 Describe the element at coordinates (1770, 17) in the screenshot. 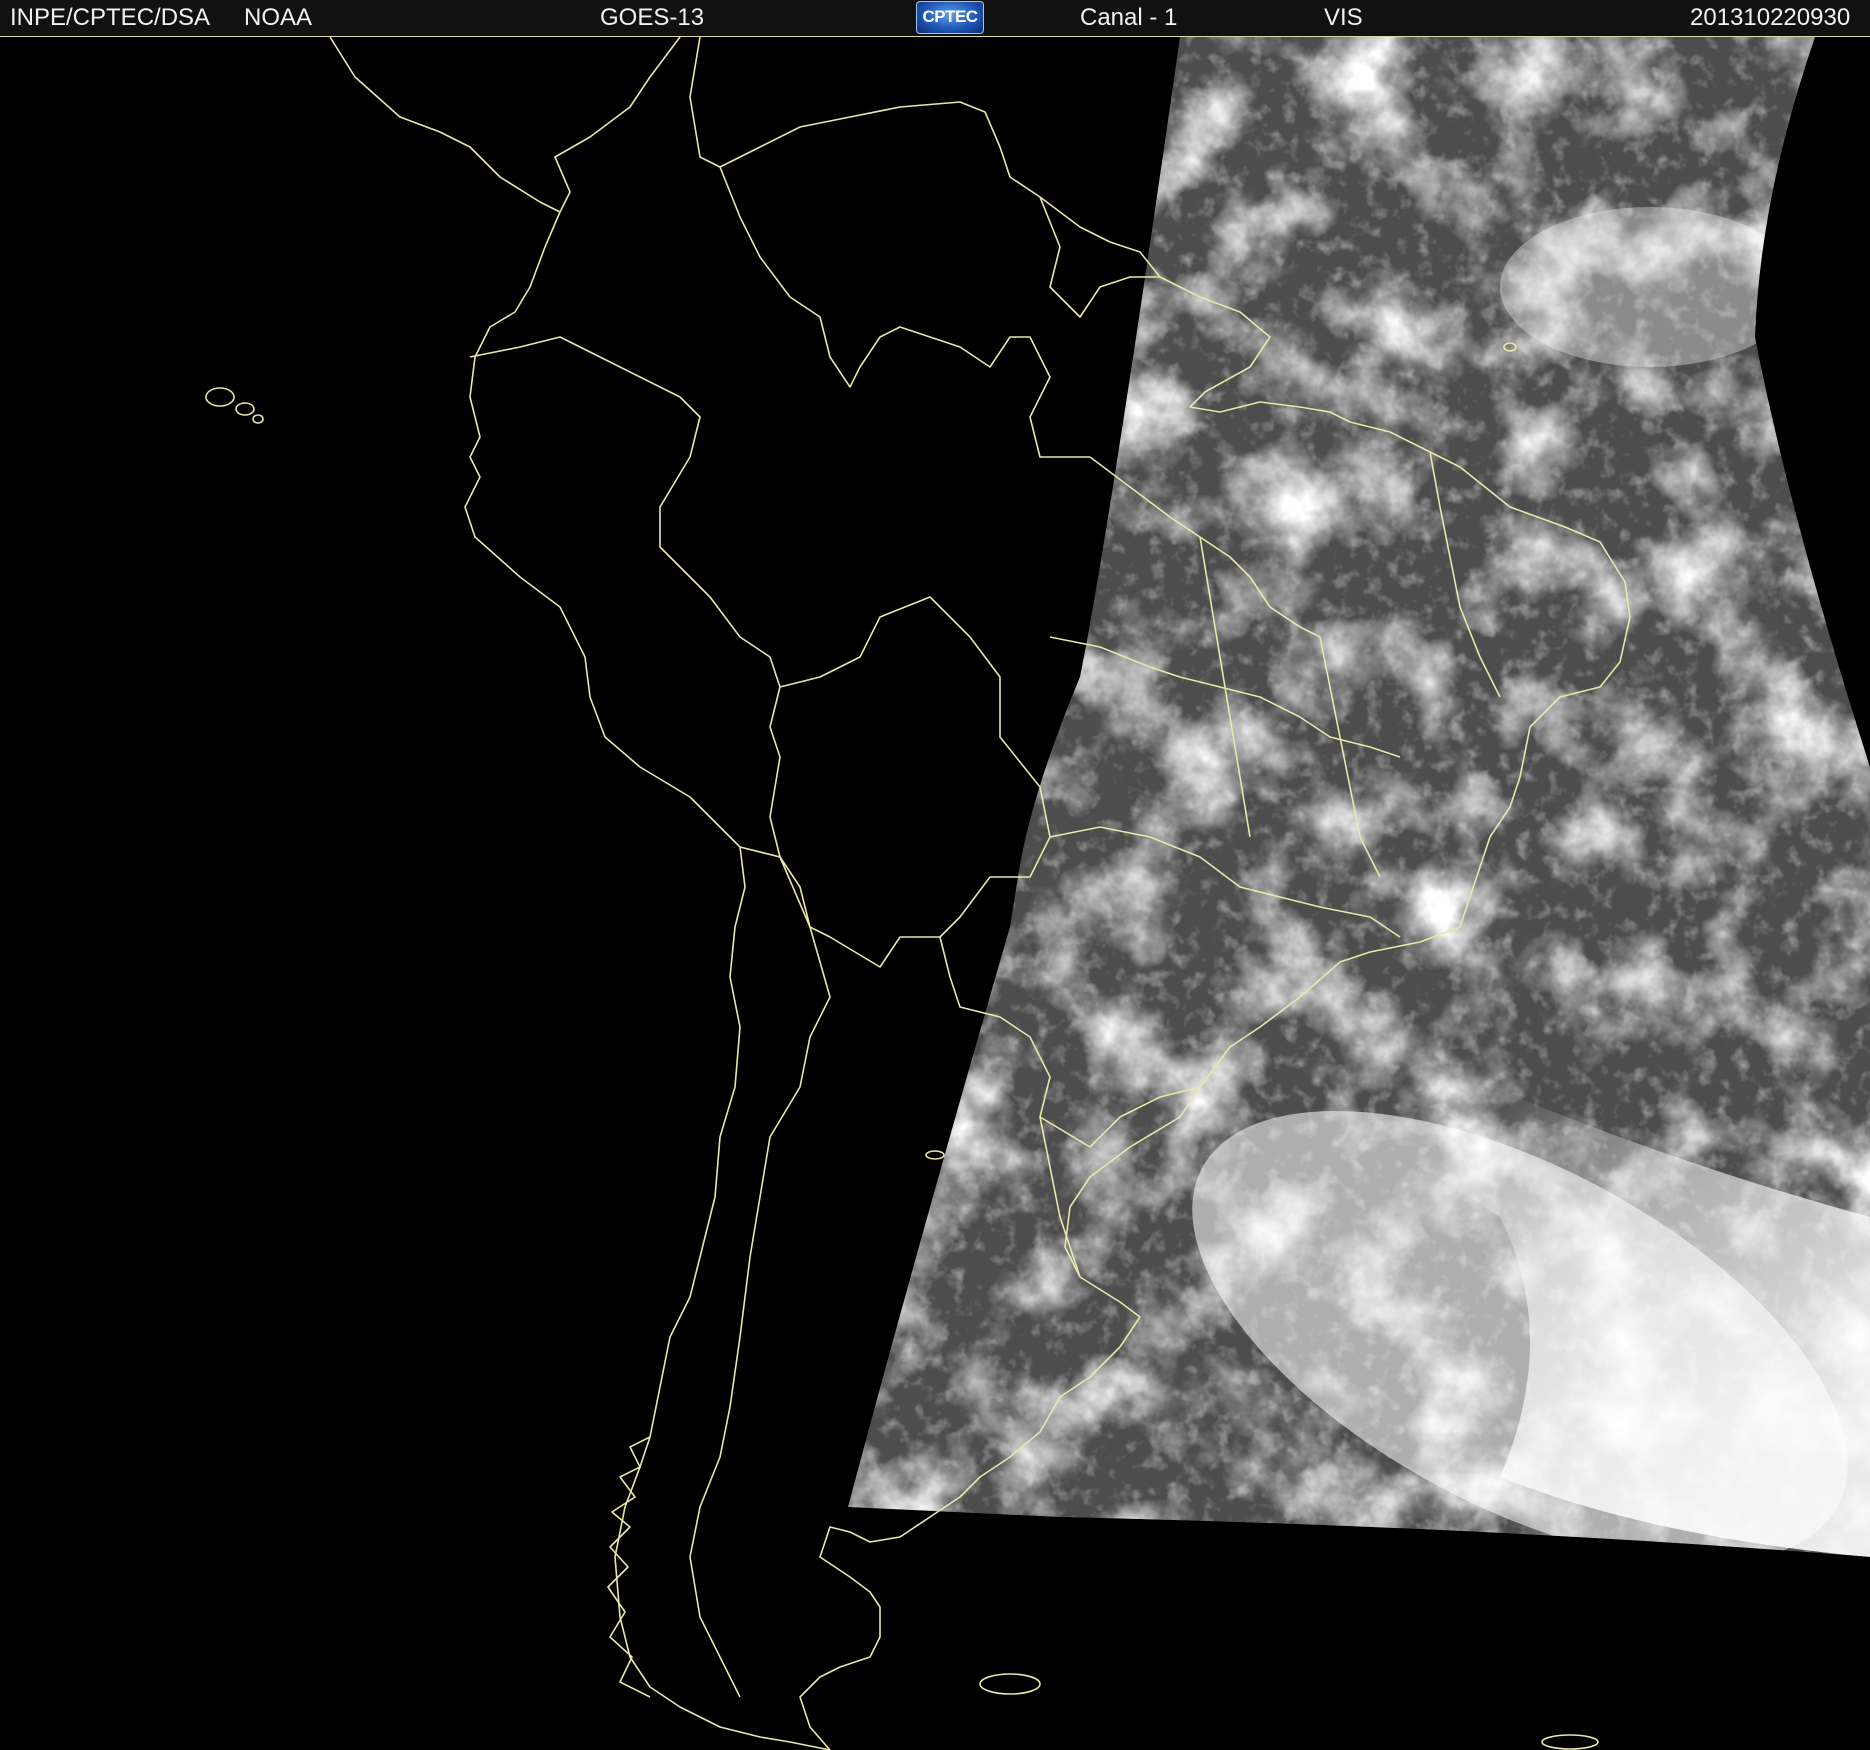

I see `timestamp-label: 201310220930` at that location.